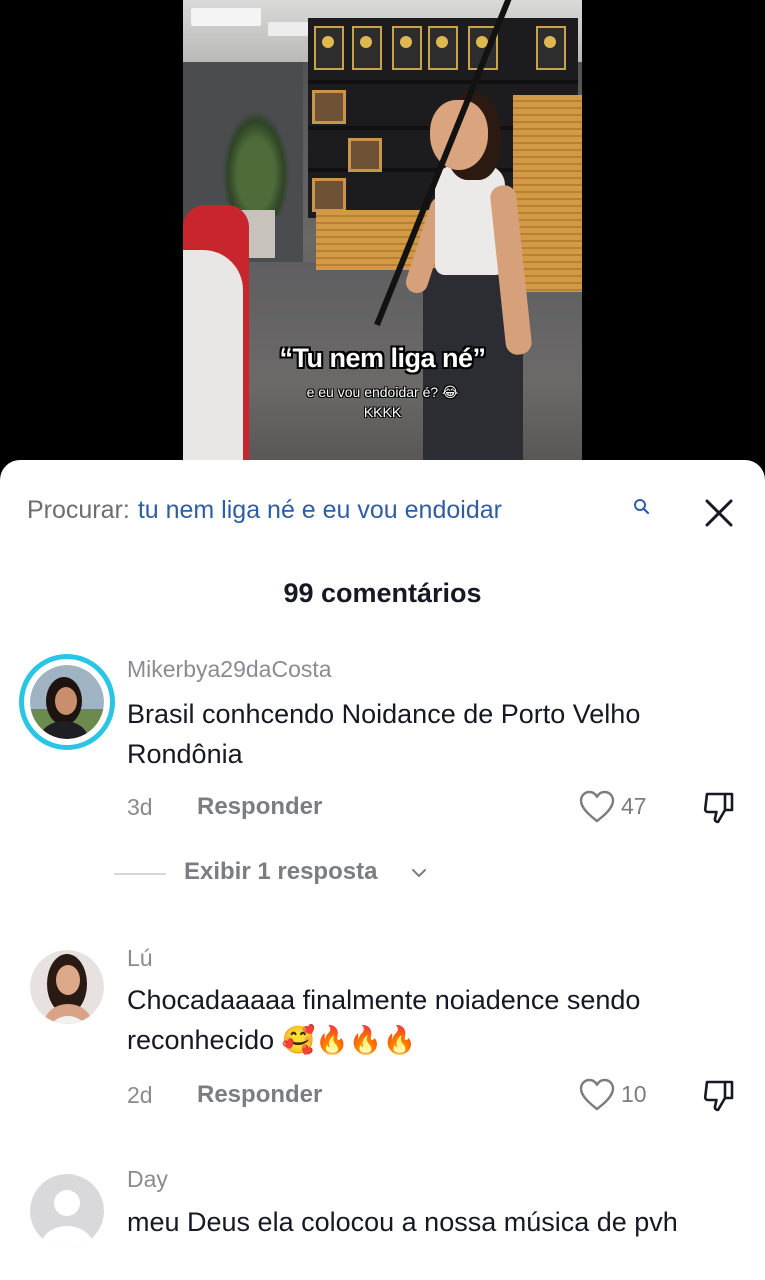 The image size is (765, 1280). Describe the element at coordinates (634, 1094) in the screenshot. I see `like-count: 10` at that location.